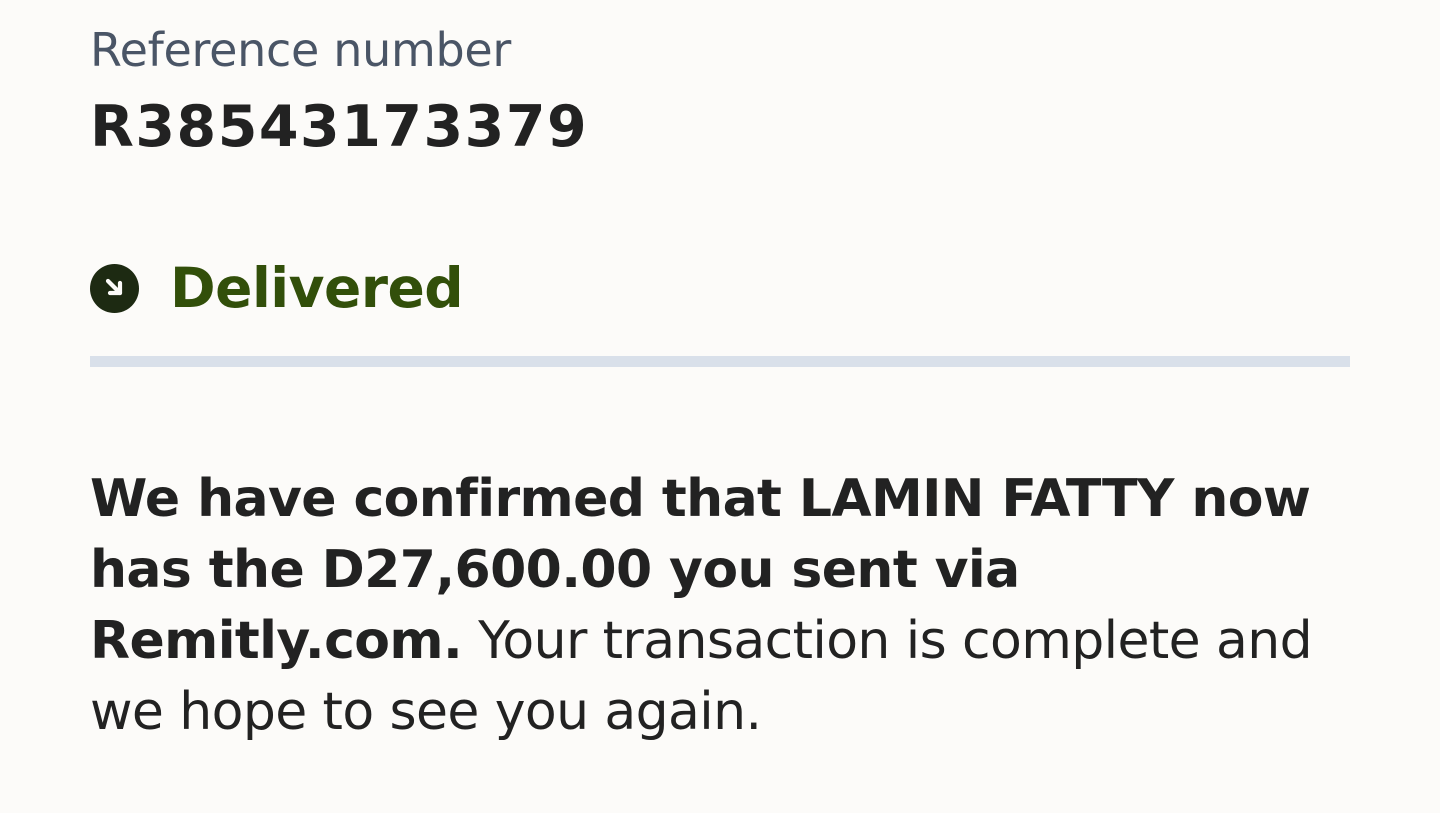  What do you see at coordinates (114, 288) in the screenshot?
I see `arrow-down-right-circle-icon` at bounding box center [114, 288].